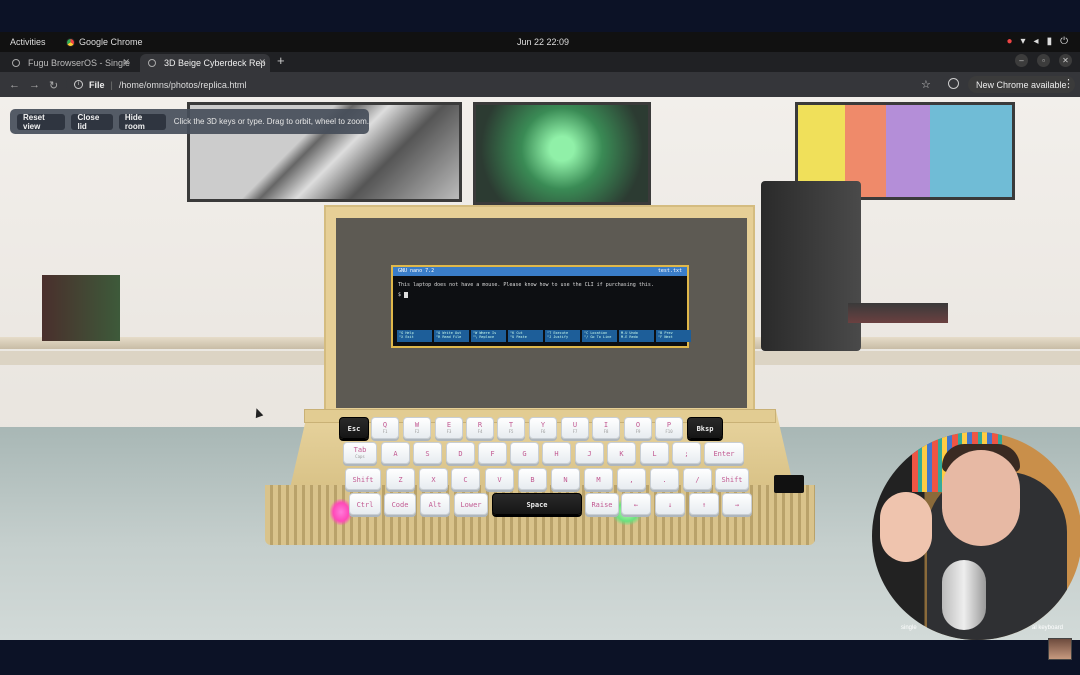  What do you see at coordinates (354, 428) in the screenshot?
I see `key-esc: Esc` at bounding box center [354, 428].